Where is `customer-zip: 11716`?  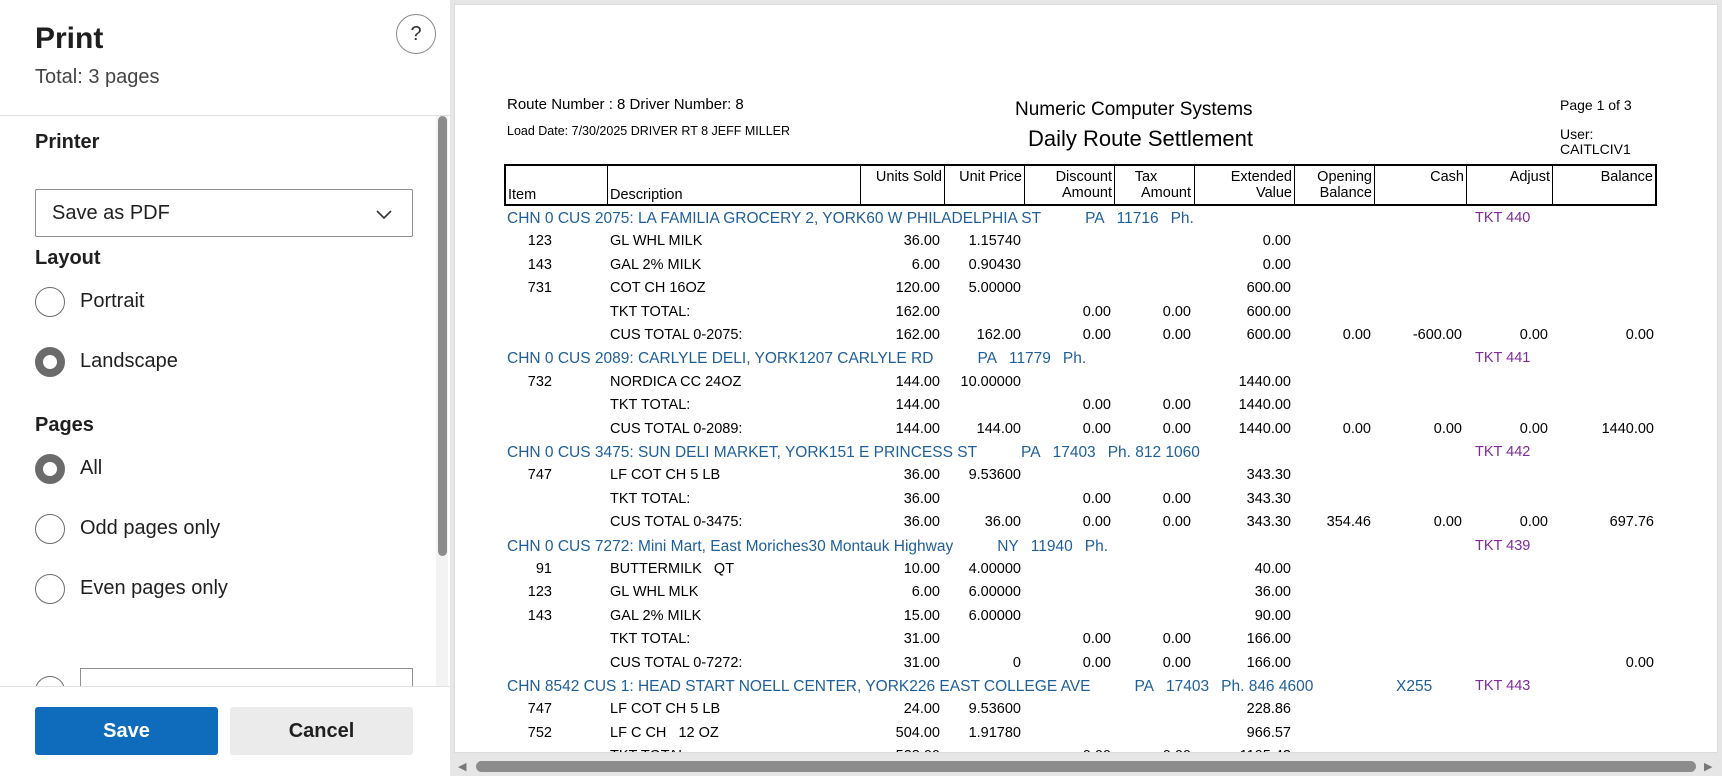 customer-zip: 11716 is located at coordinates (1137, 218).